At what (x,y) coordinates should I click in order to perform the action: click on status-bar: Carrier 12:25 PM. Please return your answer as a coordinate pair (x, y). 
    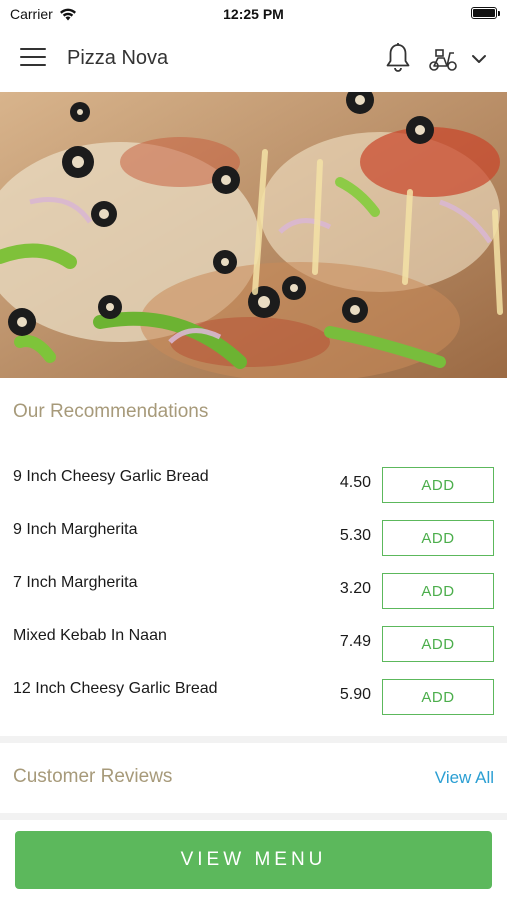
    Looking at the image, I should click on (253, 14).